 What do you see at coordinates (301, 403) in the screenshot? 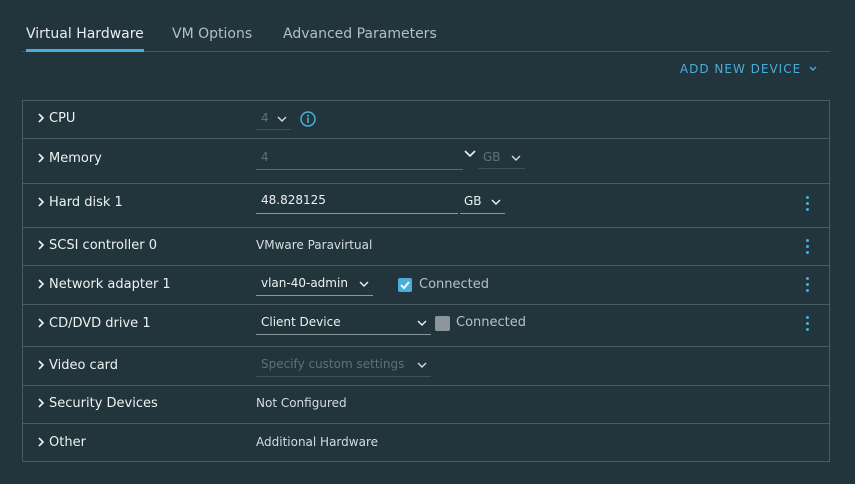
I see `security-devices-value: Not Configured` at bounding box center [301, 403].